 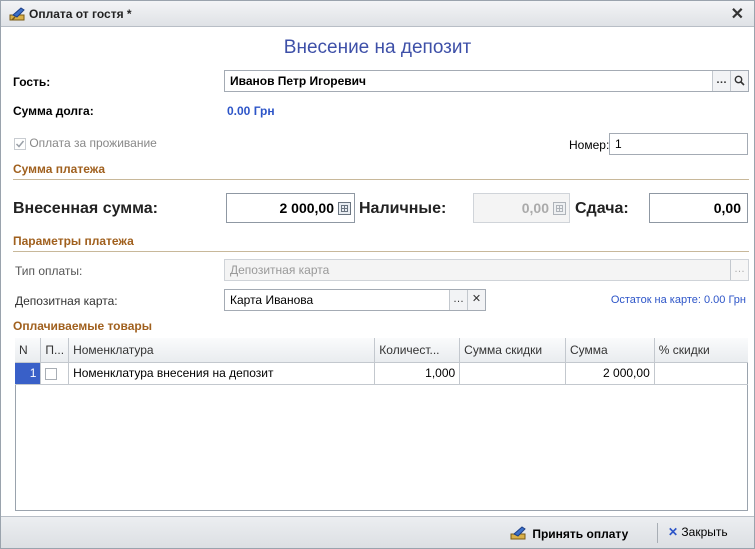 I want to click on accommodation-label: Оплата за проживание, so click(x=93, y=143).